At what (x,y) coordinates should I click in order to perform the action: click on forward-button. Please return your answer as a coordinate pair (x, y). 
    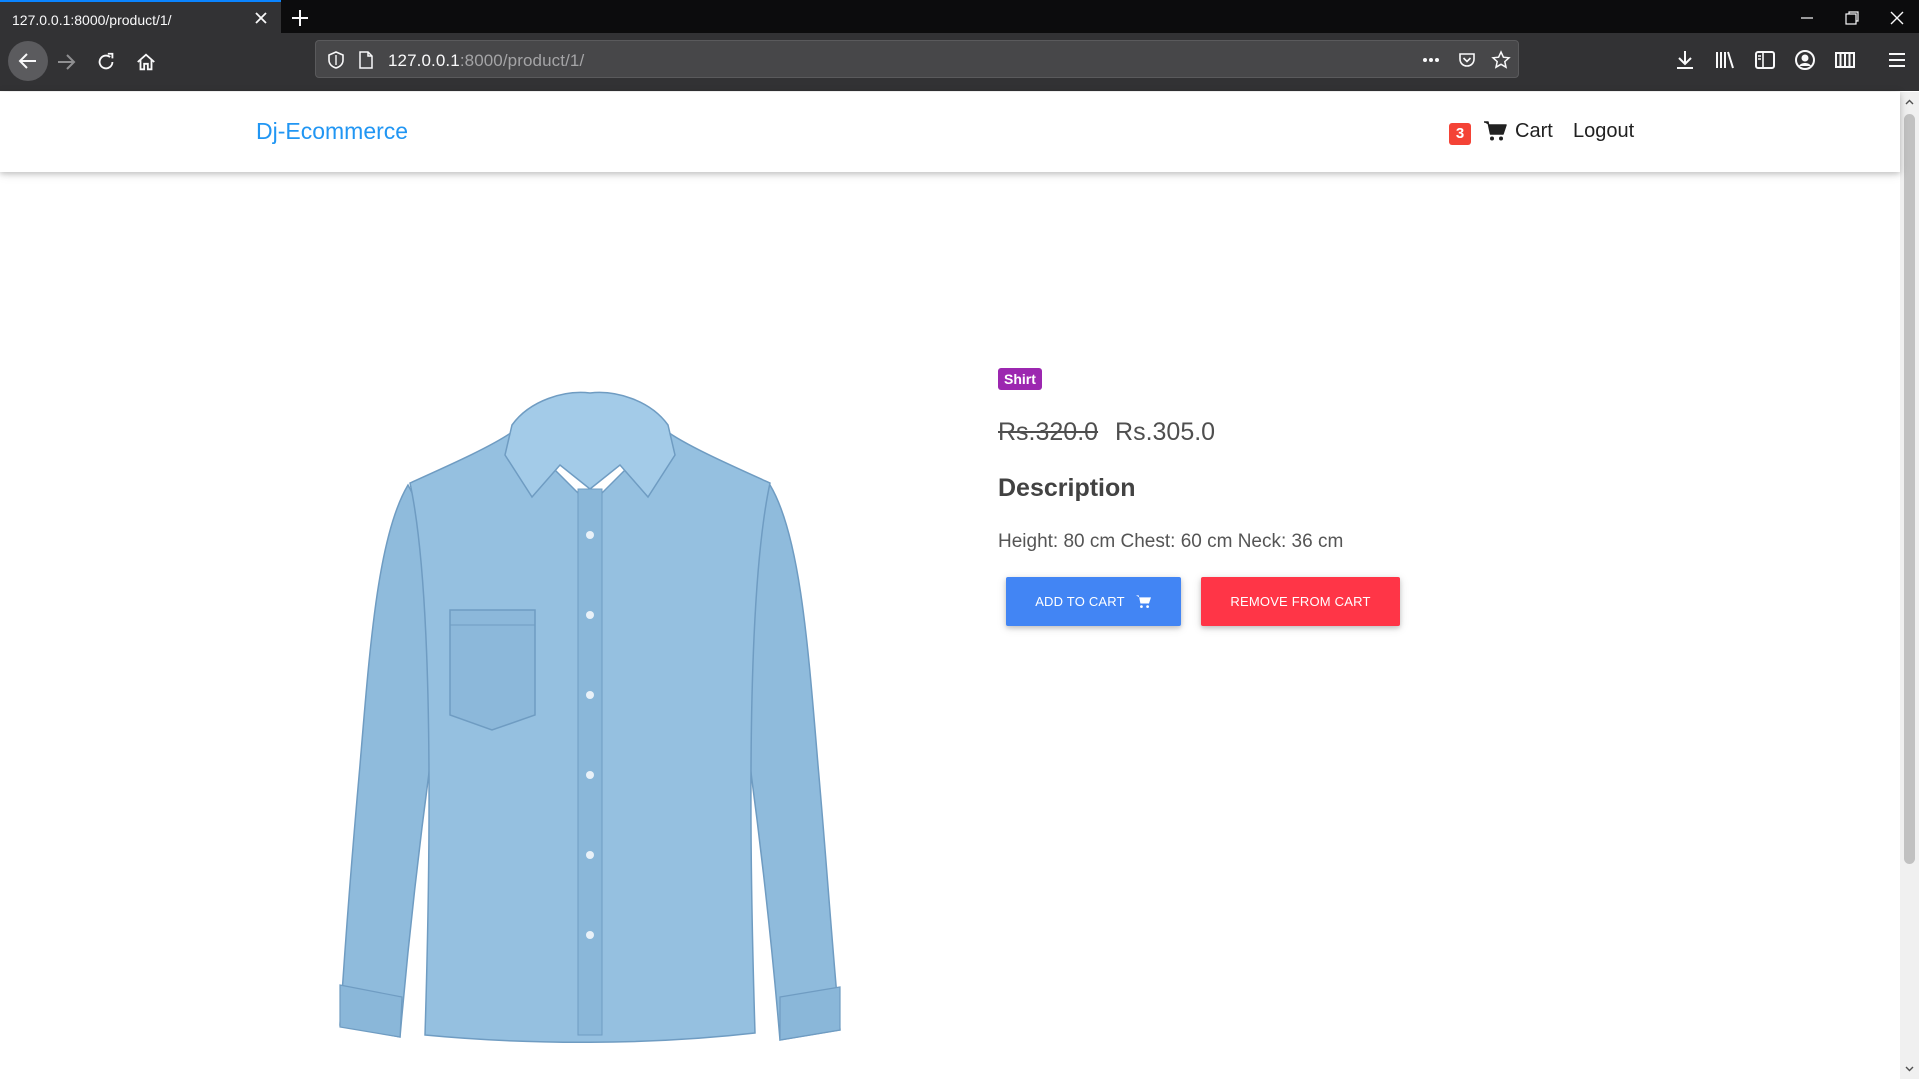
    Looking at the image, I should click on (66, 62).